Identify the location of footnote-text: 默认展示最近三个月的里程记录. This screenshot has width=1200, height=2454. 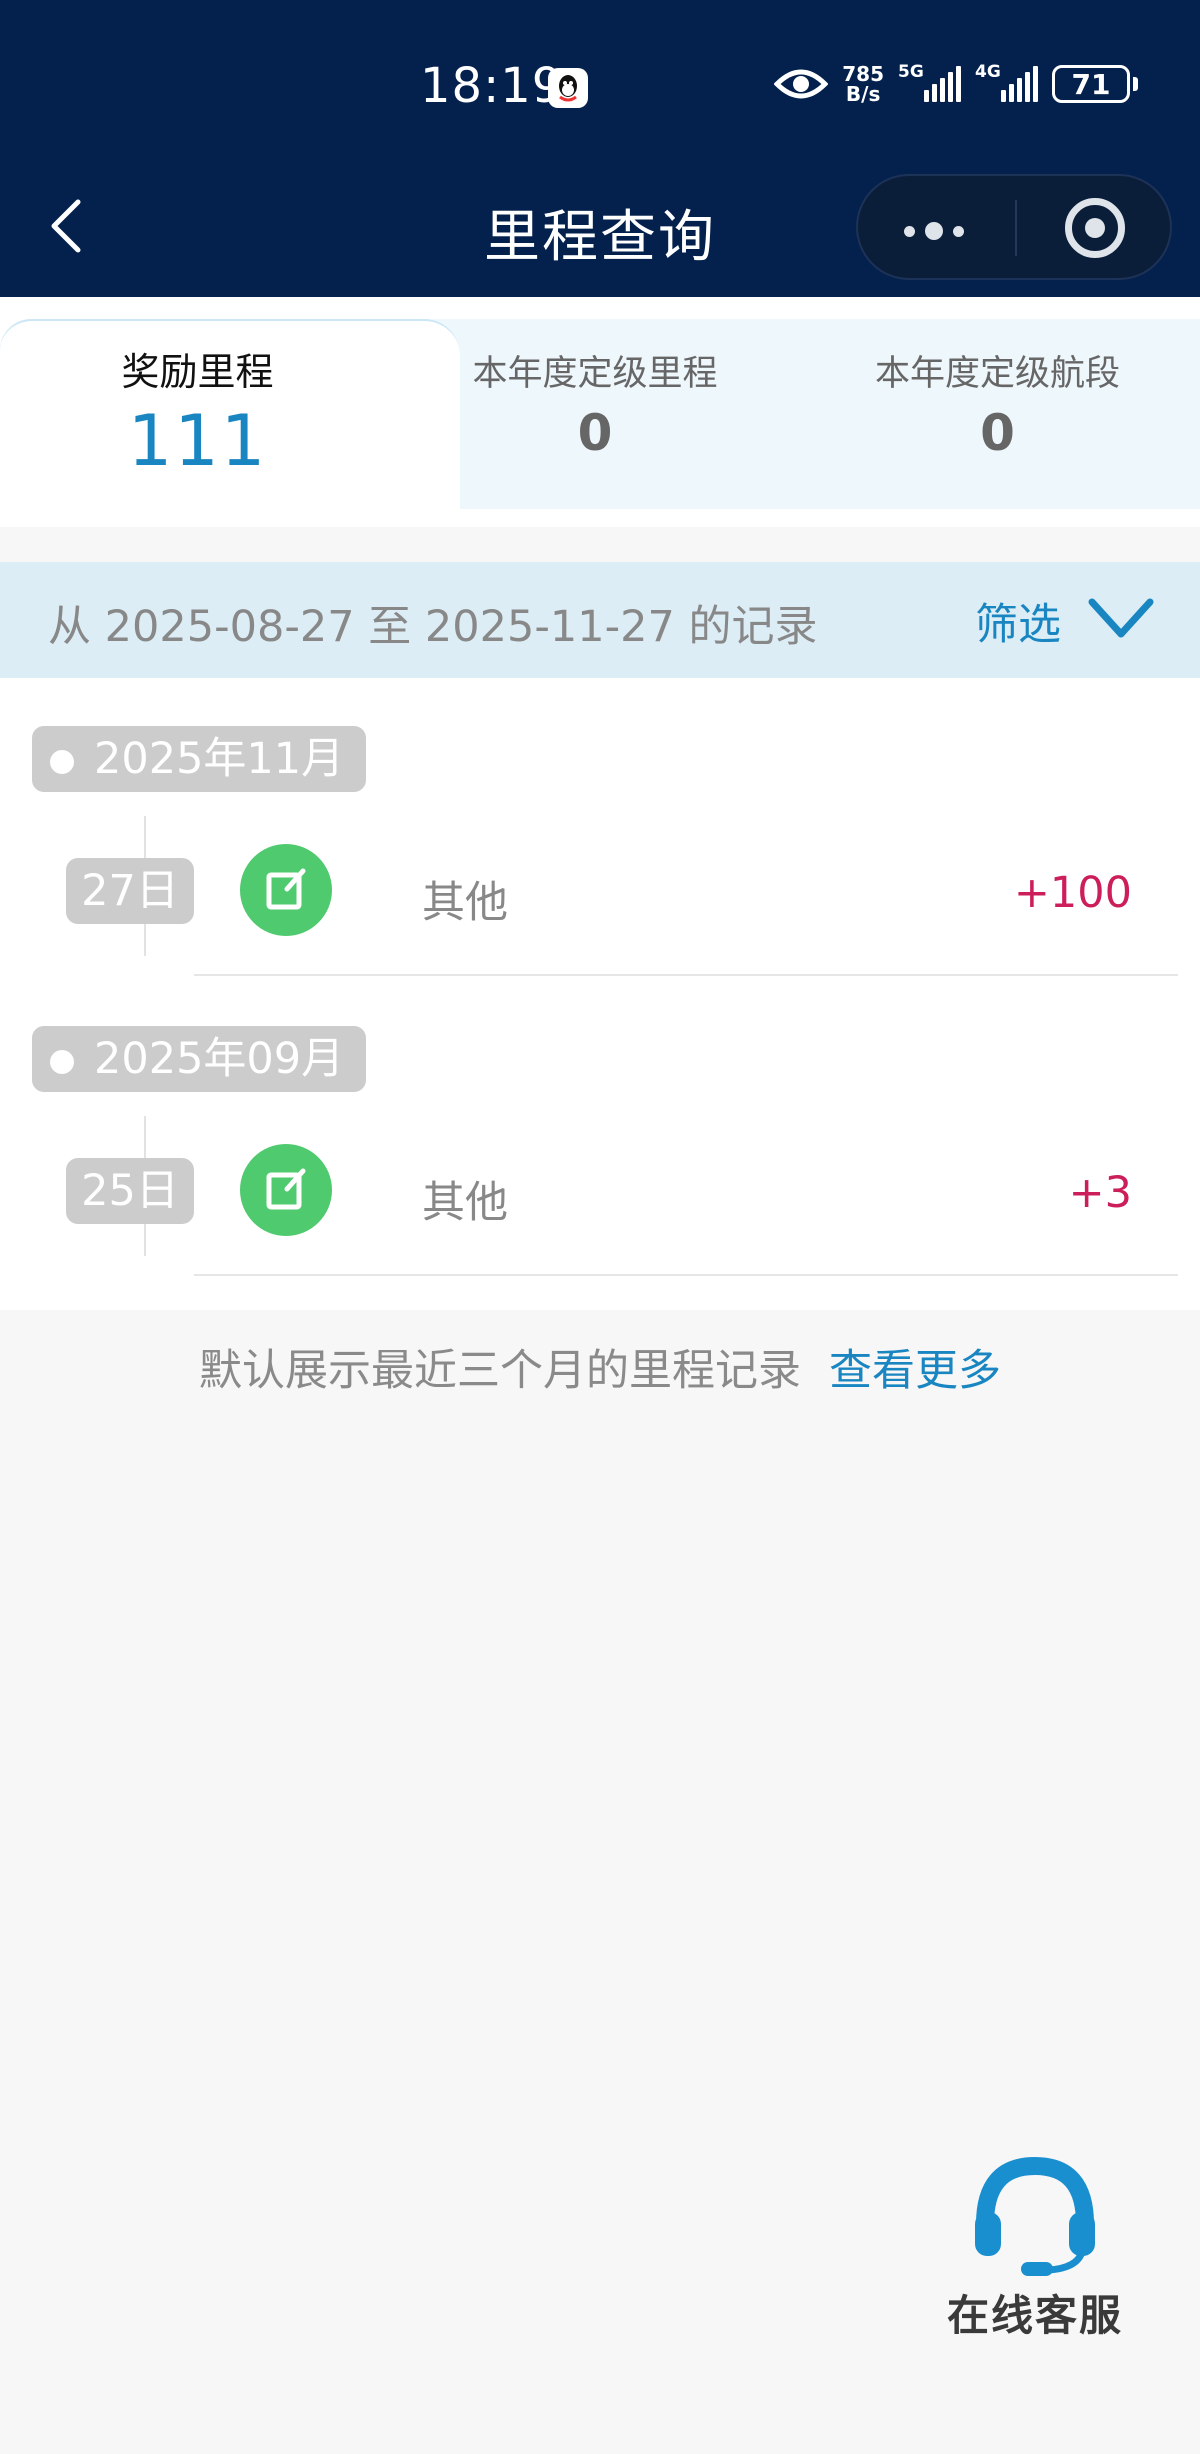
(500, 1371).